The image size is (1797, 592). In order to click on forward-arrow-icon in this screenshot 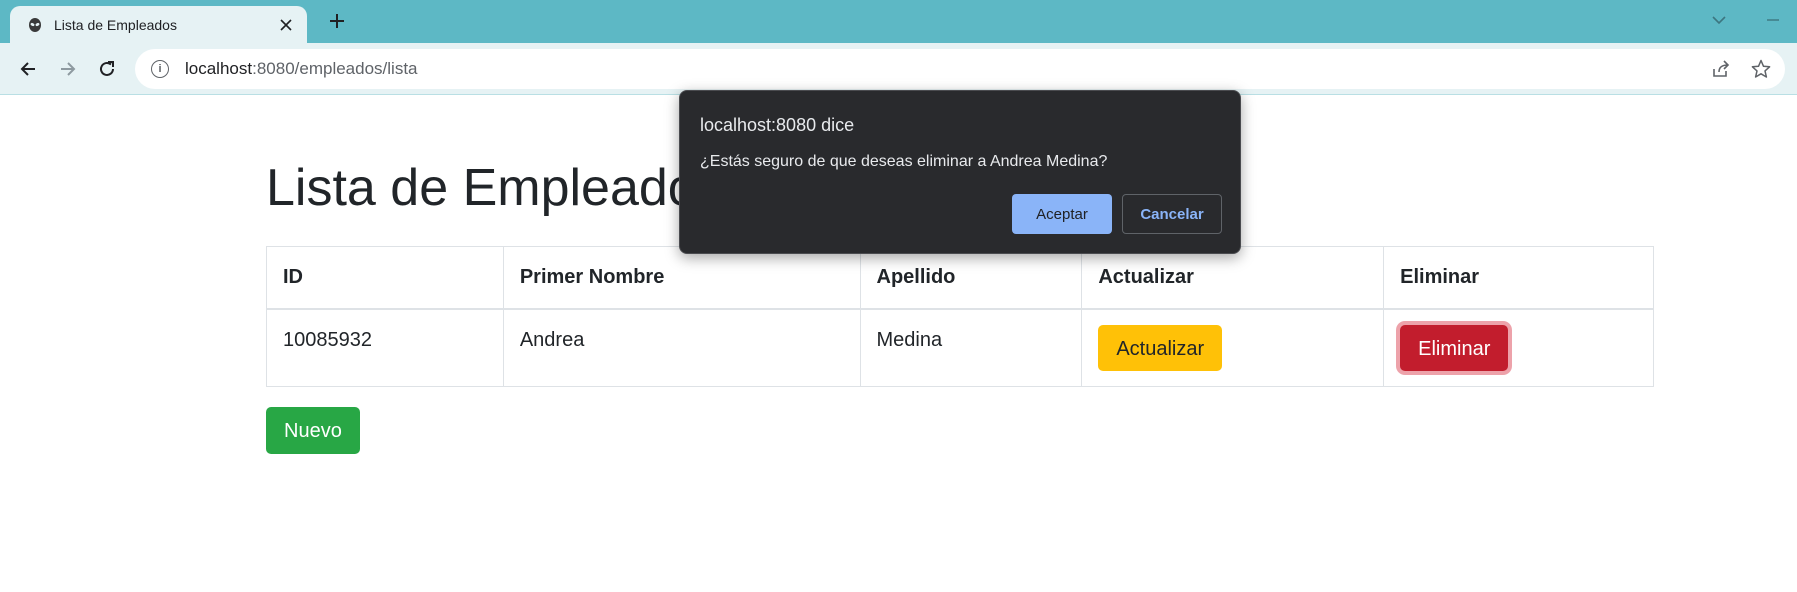, I will do `click(68, 69)`.